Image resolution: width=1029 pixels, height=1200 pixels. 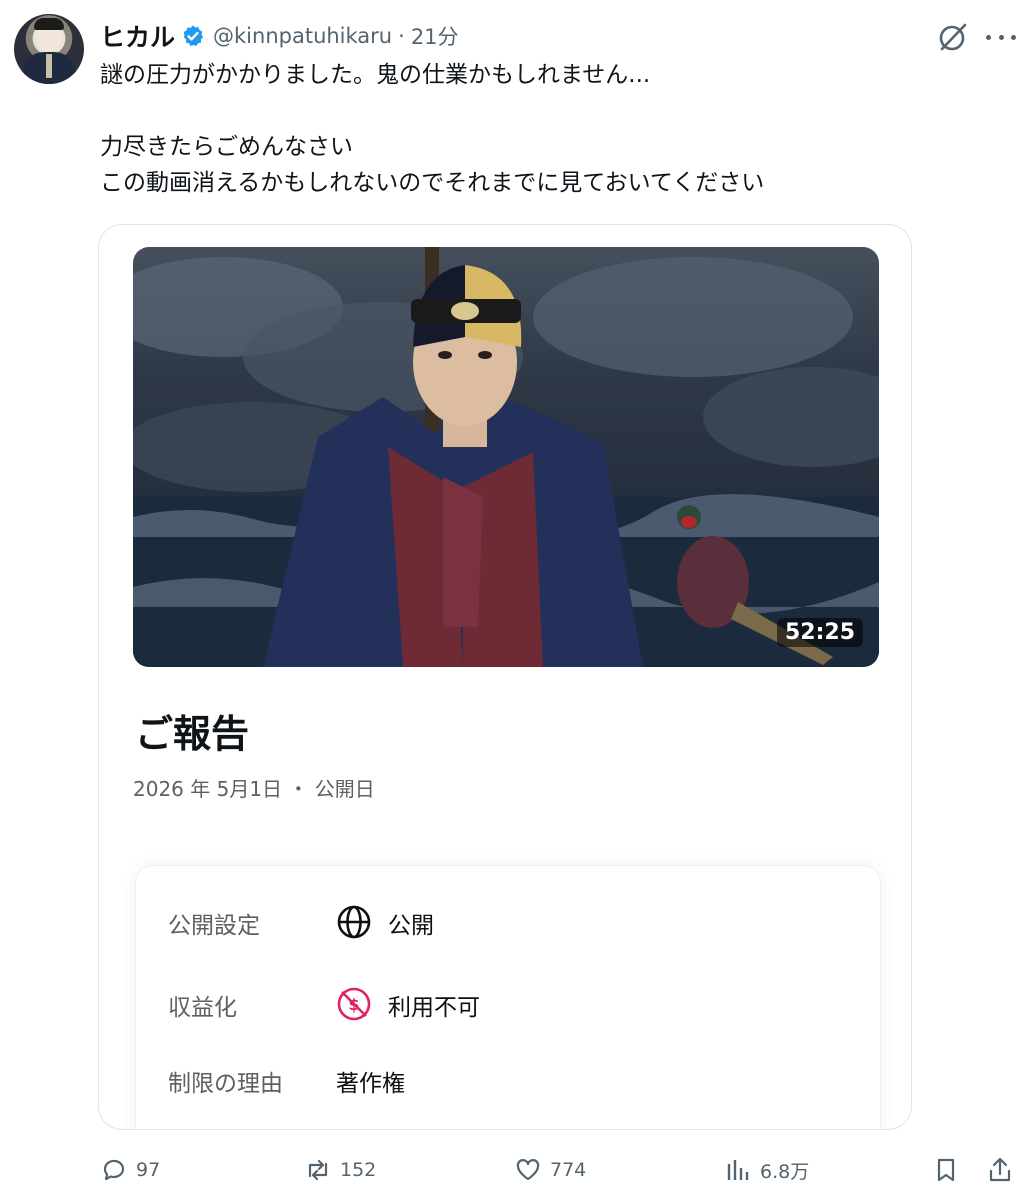 What do you see at coordinates (354, 1004) in the screenshot?
I see `no-monetization-icon: $` at bounding box center [354, 1004].